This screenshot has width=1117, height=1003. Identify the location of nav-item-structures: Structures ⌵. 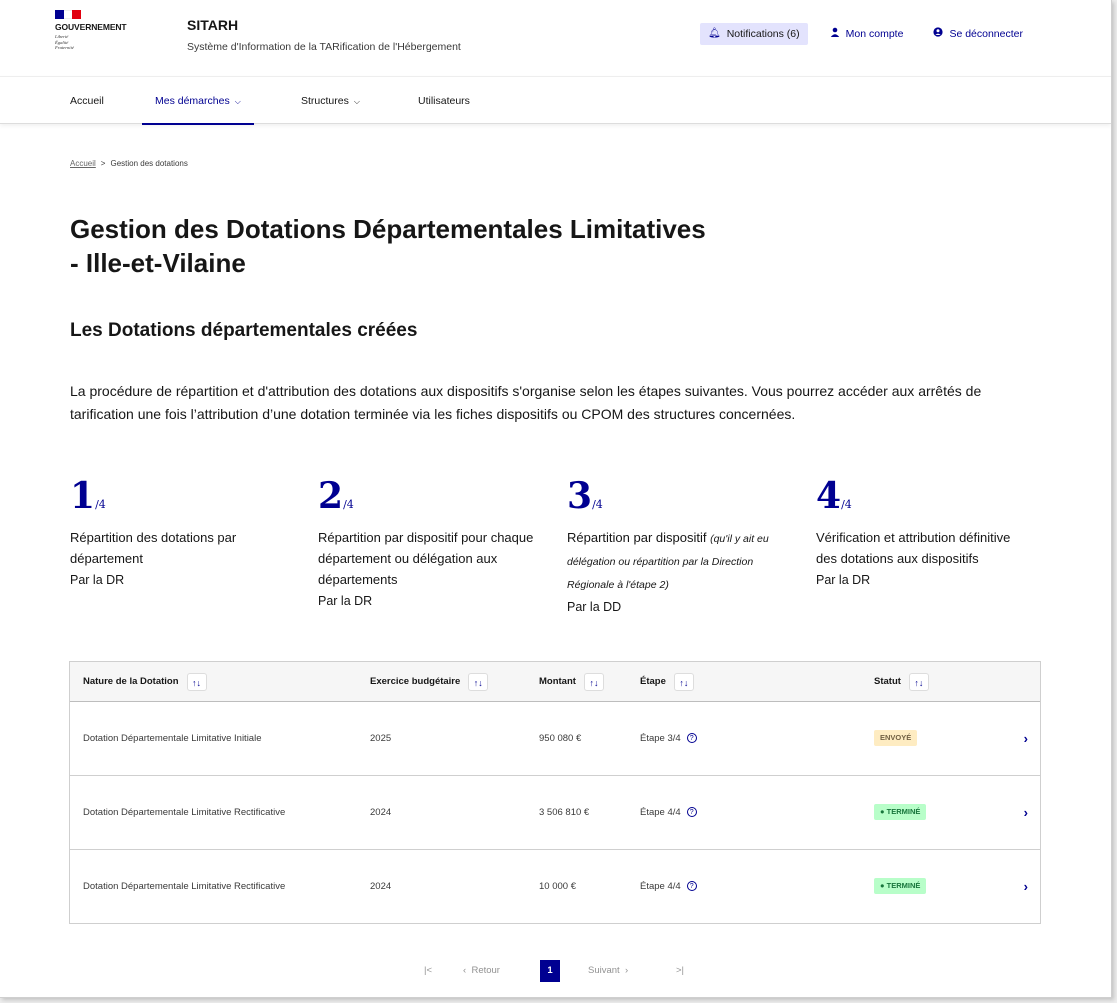
(330, 101).